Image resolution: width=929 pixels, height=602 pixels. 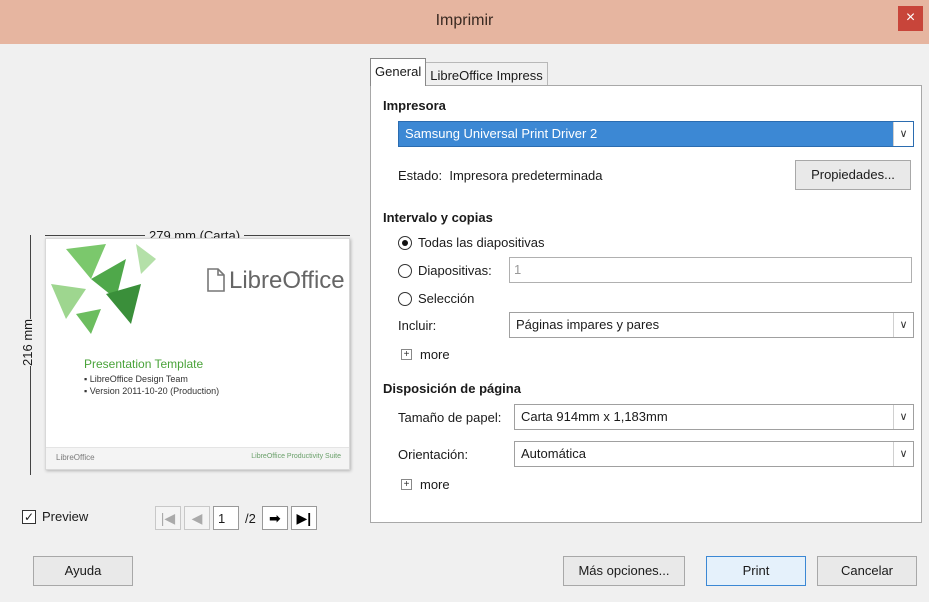 I want to click on layout-section-title: Disposición de página, so click(x=452, y=388).